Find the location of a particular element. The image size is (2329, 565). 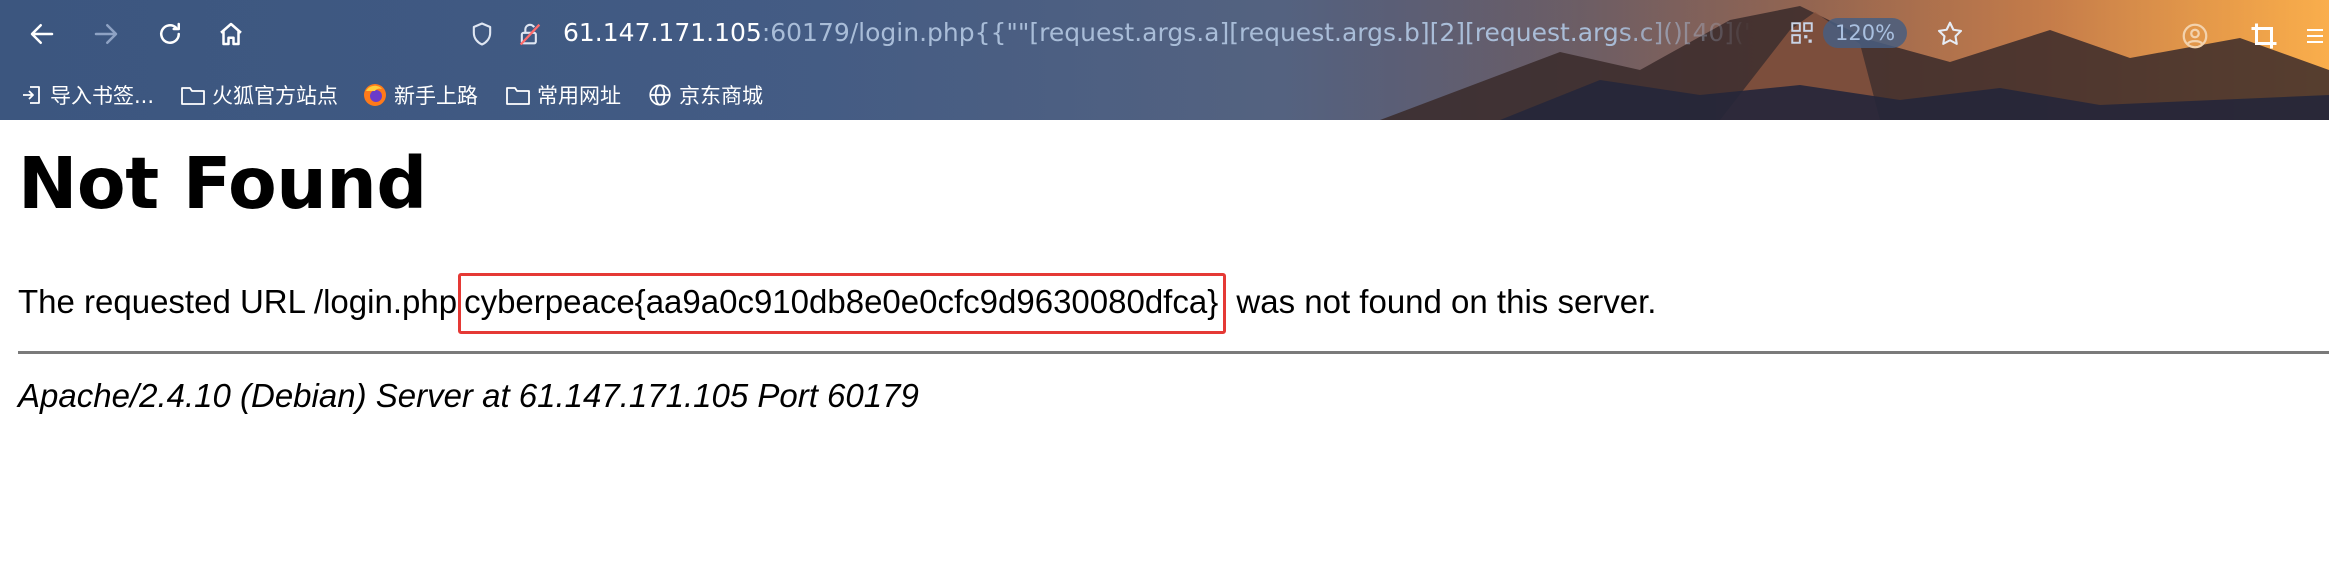

home-button is located at coordinates (231, 34).